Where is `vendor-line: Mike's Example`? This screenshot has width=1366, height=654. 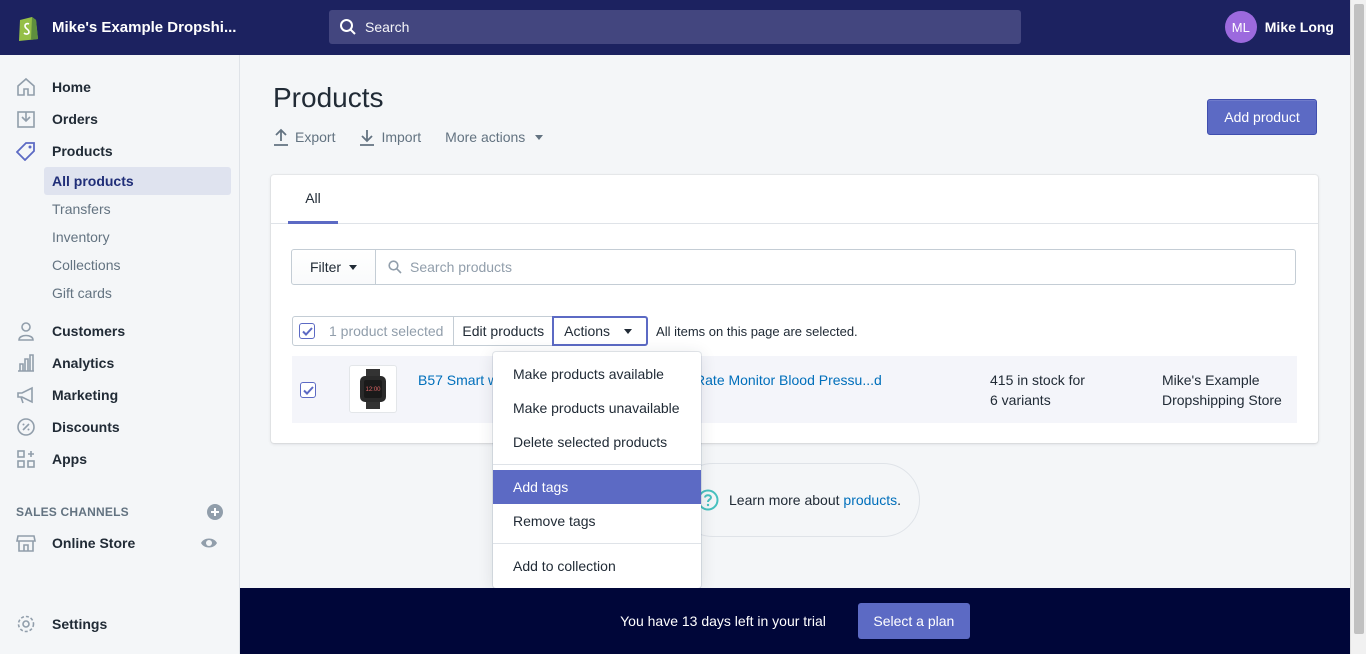
vendor-line: Mike's Example is located at coordinates (1211, 380).